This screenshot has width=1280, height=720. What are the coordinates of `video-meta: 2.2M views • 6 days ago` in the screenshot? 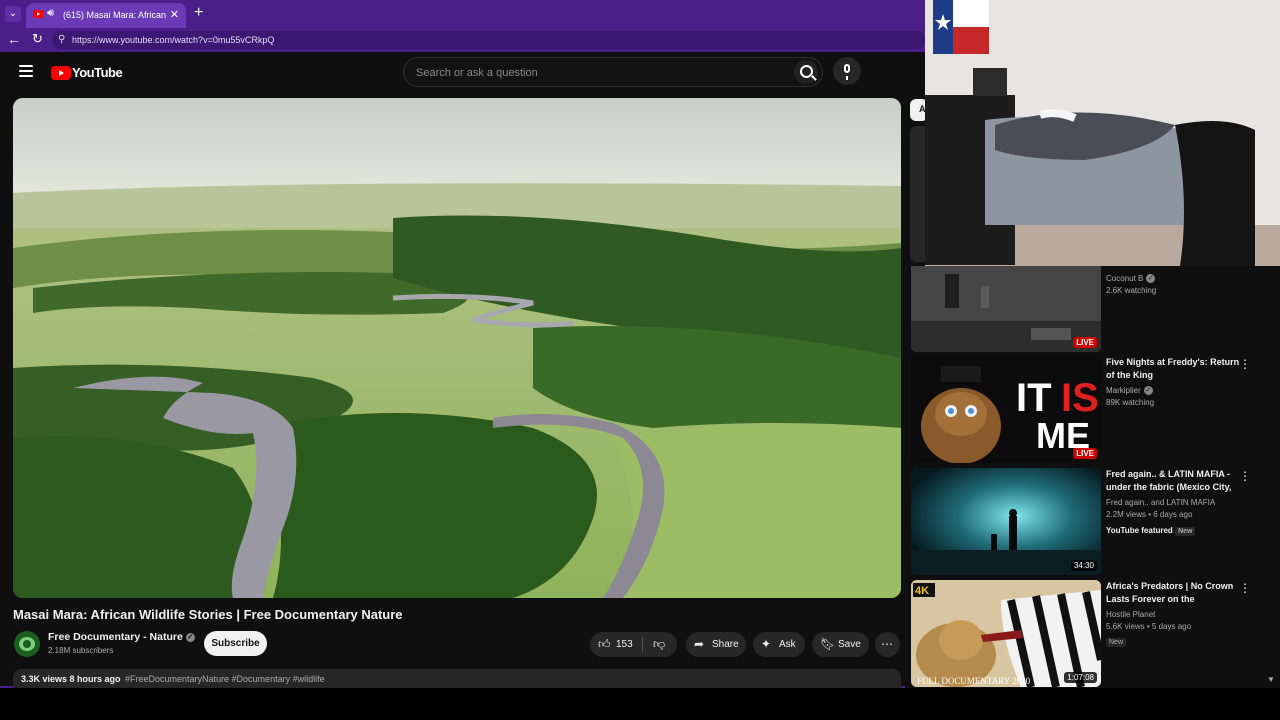 It's located at (1149, 514).